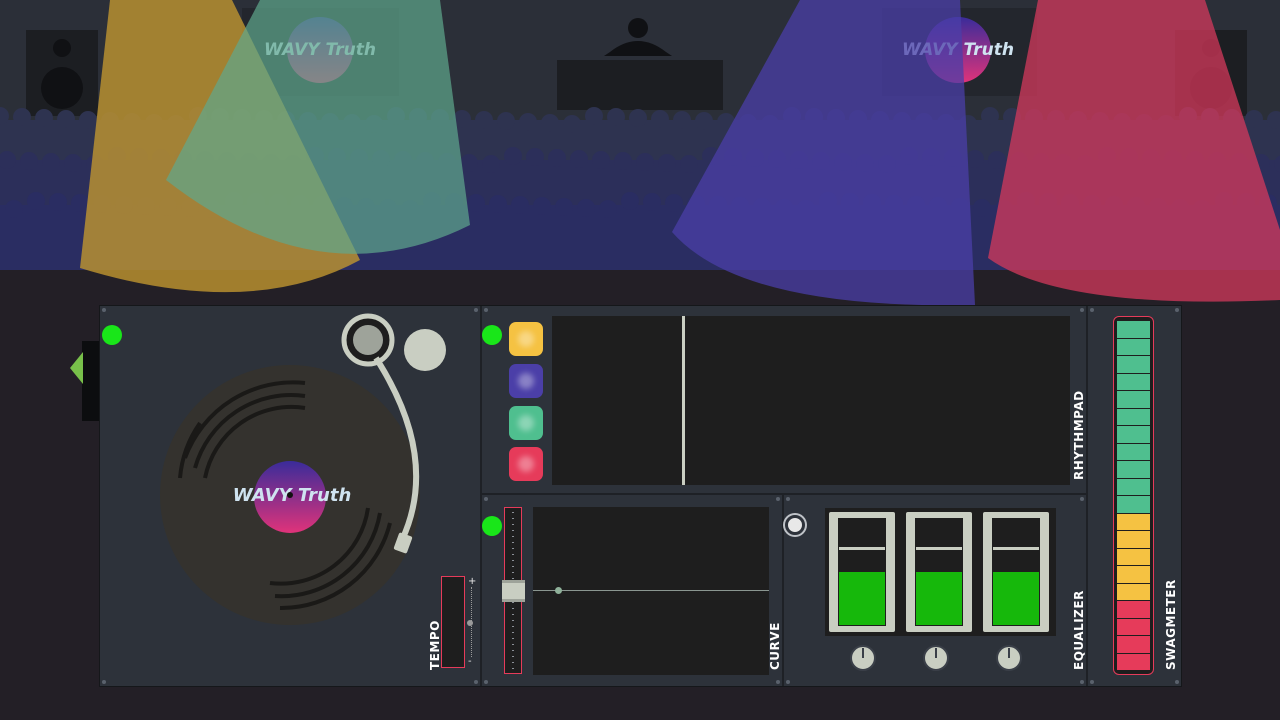 The image size is (1280, 720). I want to click on eq-band-2-marker, so click(939, 548).